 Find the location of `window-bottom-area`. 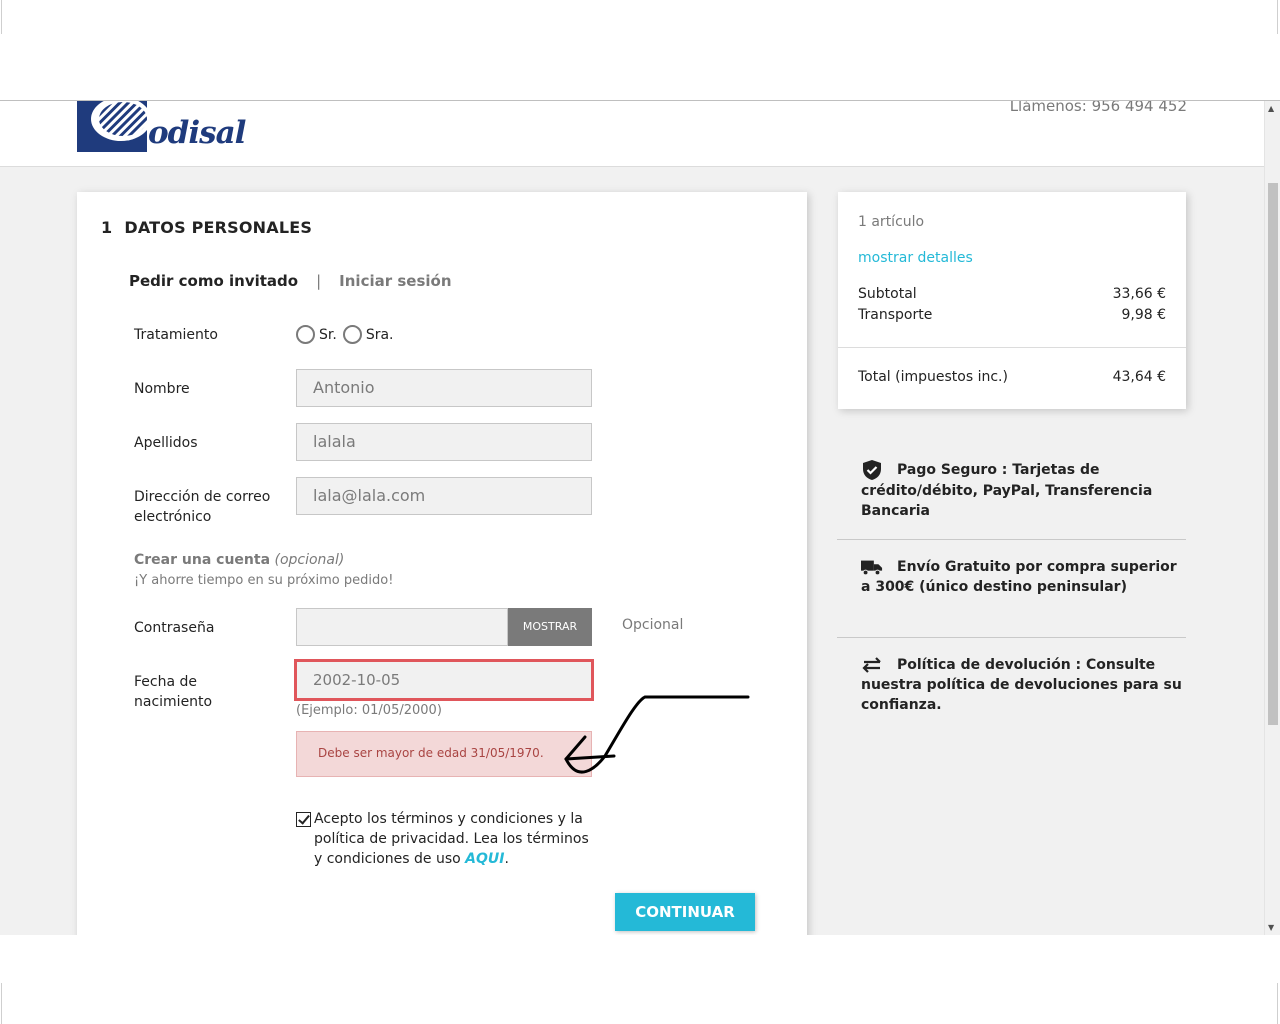

window-bottom-area is located at coordinates (640, 979).